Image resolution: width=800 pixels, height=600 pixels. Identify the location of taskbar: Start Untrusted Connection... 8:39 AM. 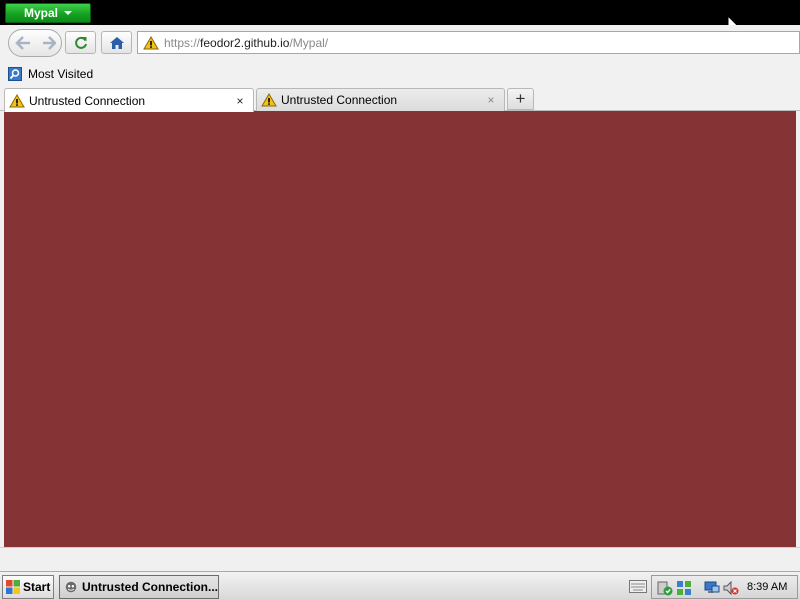
(400, 585).